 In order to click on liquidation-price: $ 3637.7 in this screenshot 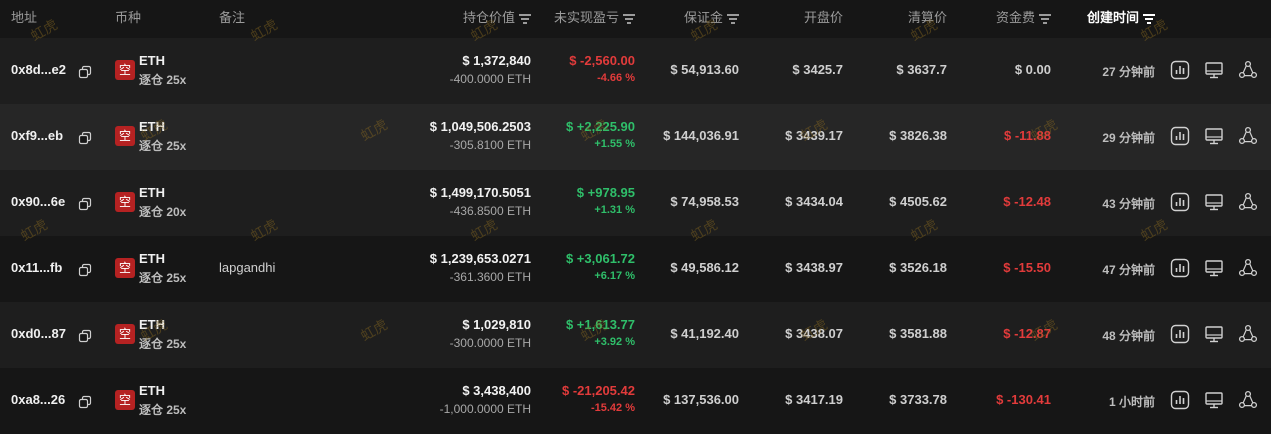, I will do `click(921, 69)`.